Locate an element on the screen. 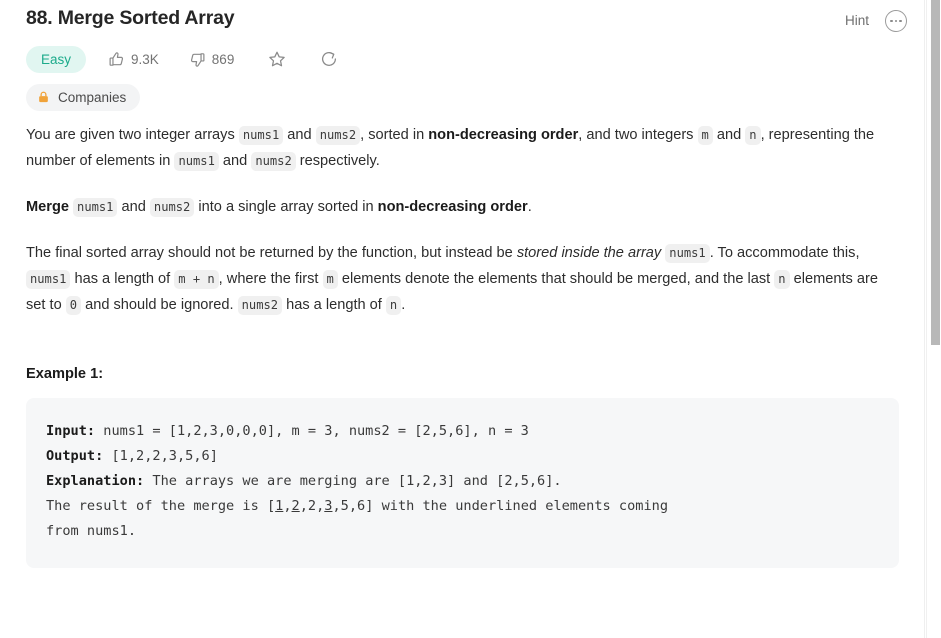 The height and width of the screenshot is (638, 941). vertical-scrollbar-track is located at coordinates (933, 319).